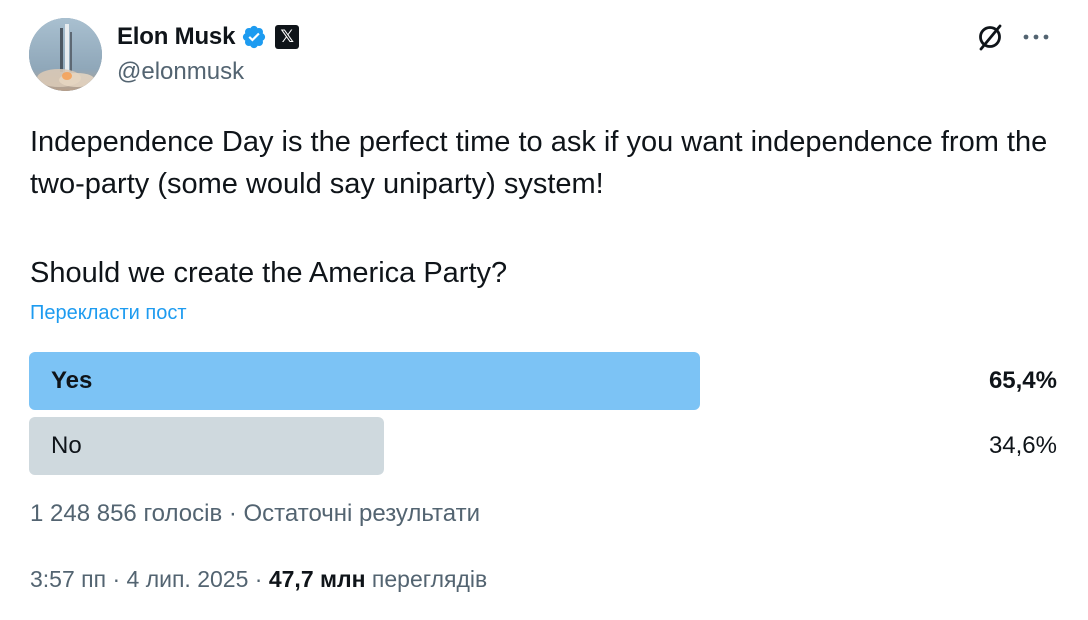 Image resolution: width=1088 pixels, height=620 pixels. I want to click on poll-option-yes: Yes 65,4%, so click(544, 381).